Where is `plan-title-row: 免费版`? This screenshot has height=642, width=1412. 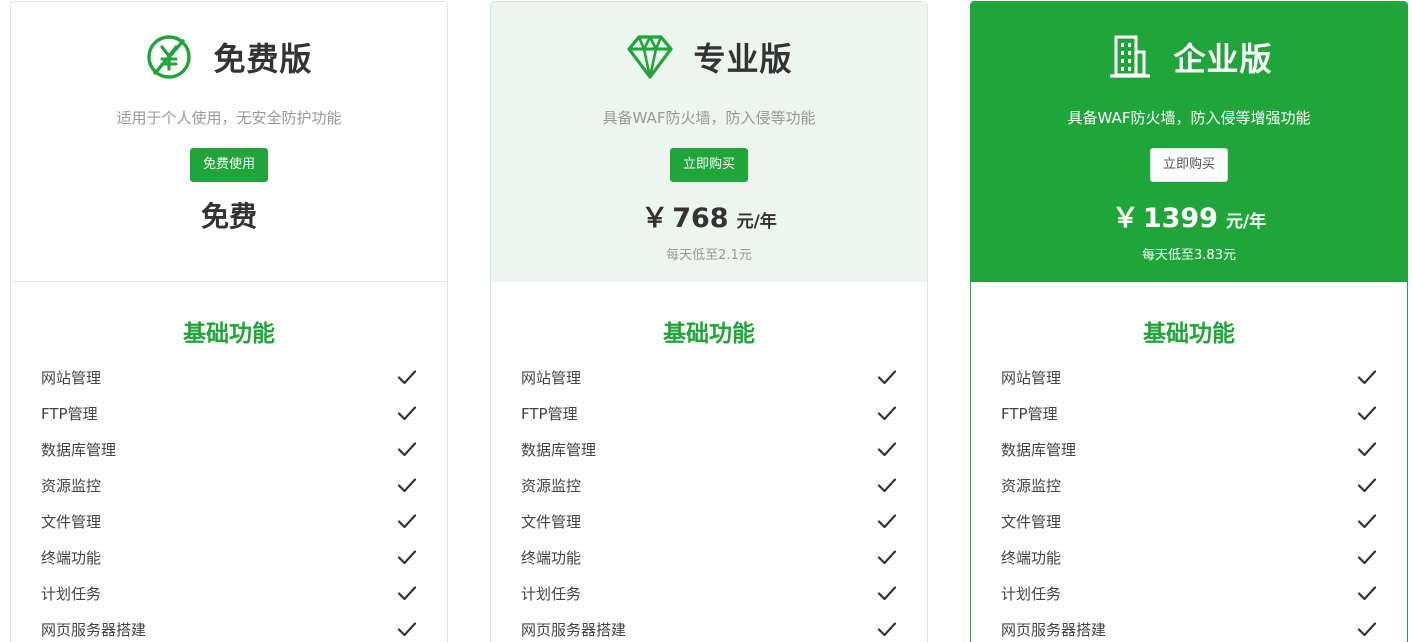 plan-title-row: 免费版 is located at coordinates (229, 57).